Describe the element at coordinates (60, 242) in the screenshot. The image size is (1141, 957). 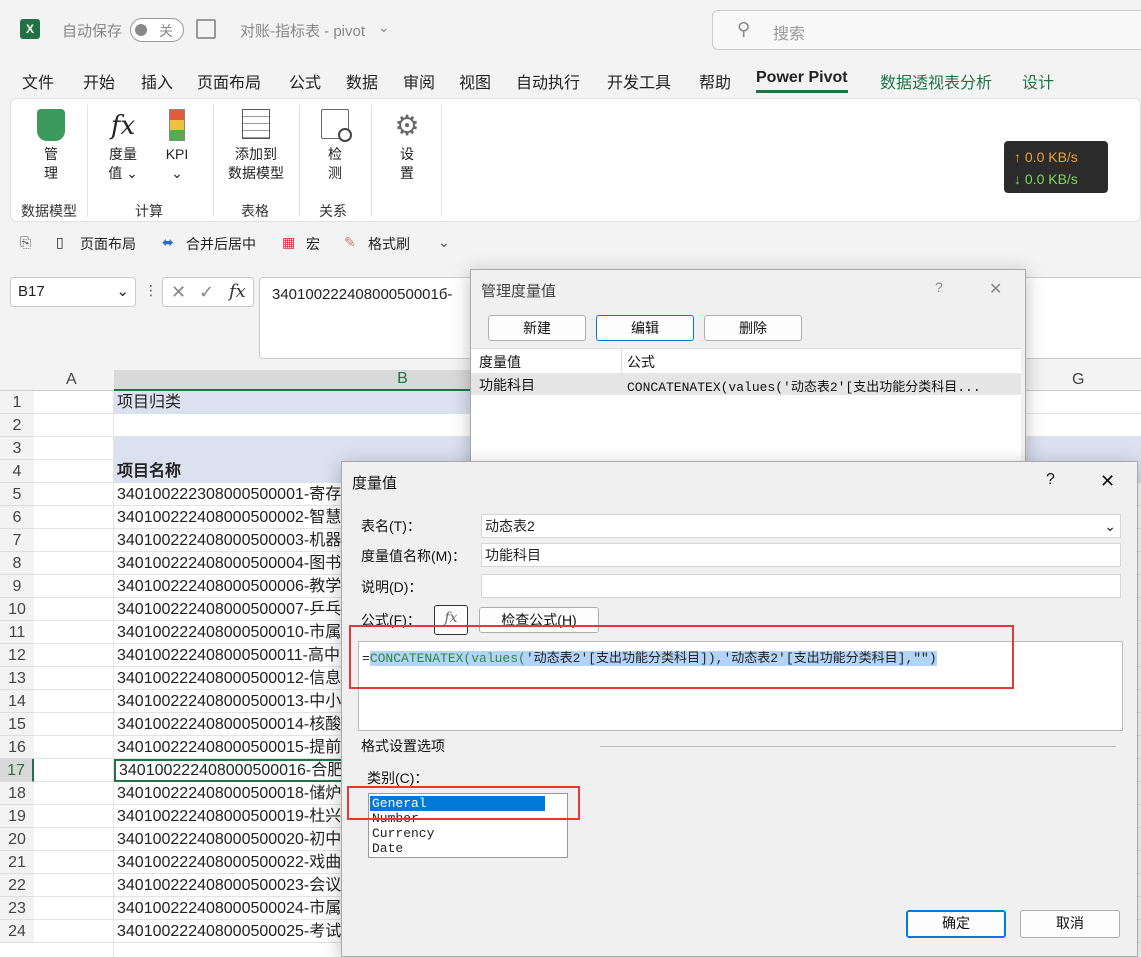
I see `page-layout-icon: ▯` at that location.